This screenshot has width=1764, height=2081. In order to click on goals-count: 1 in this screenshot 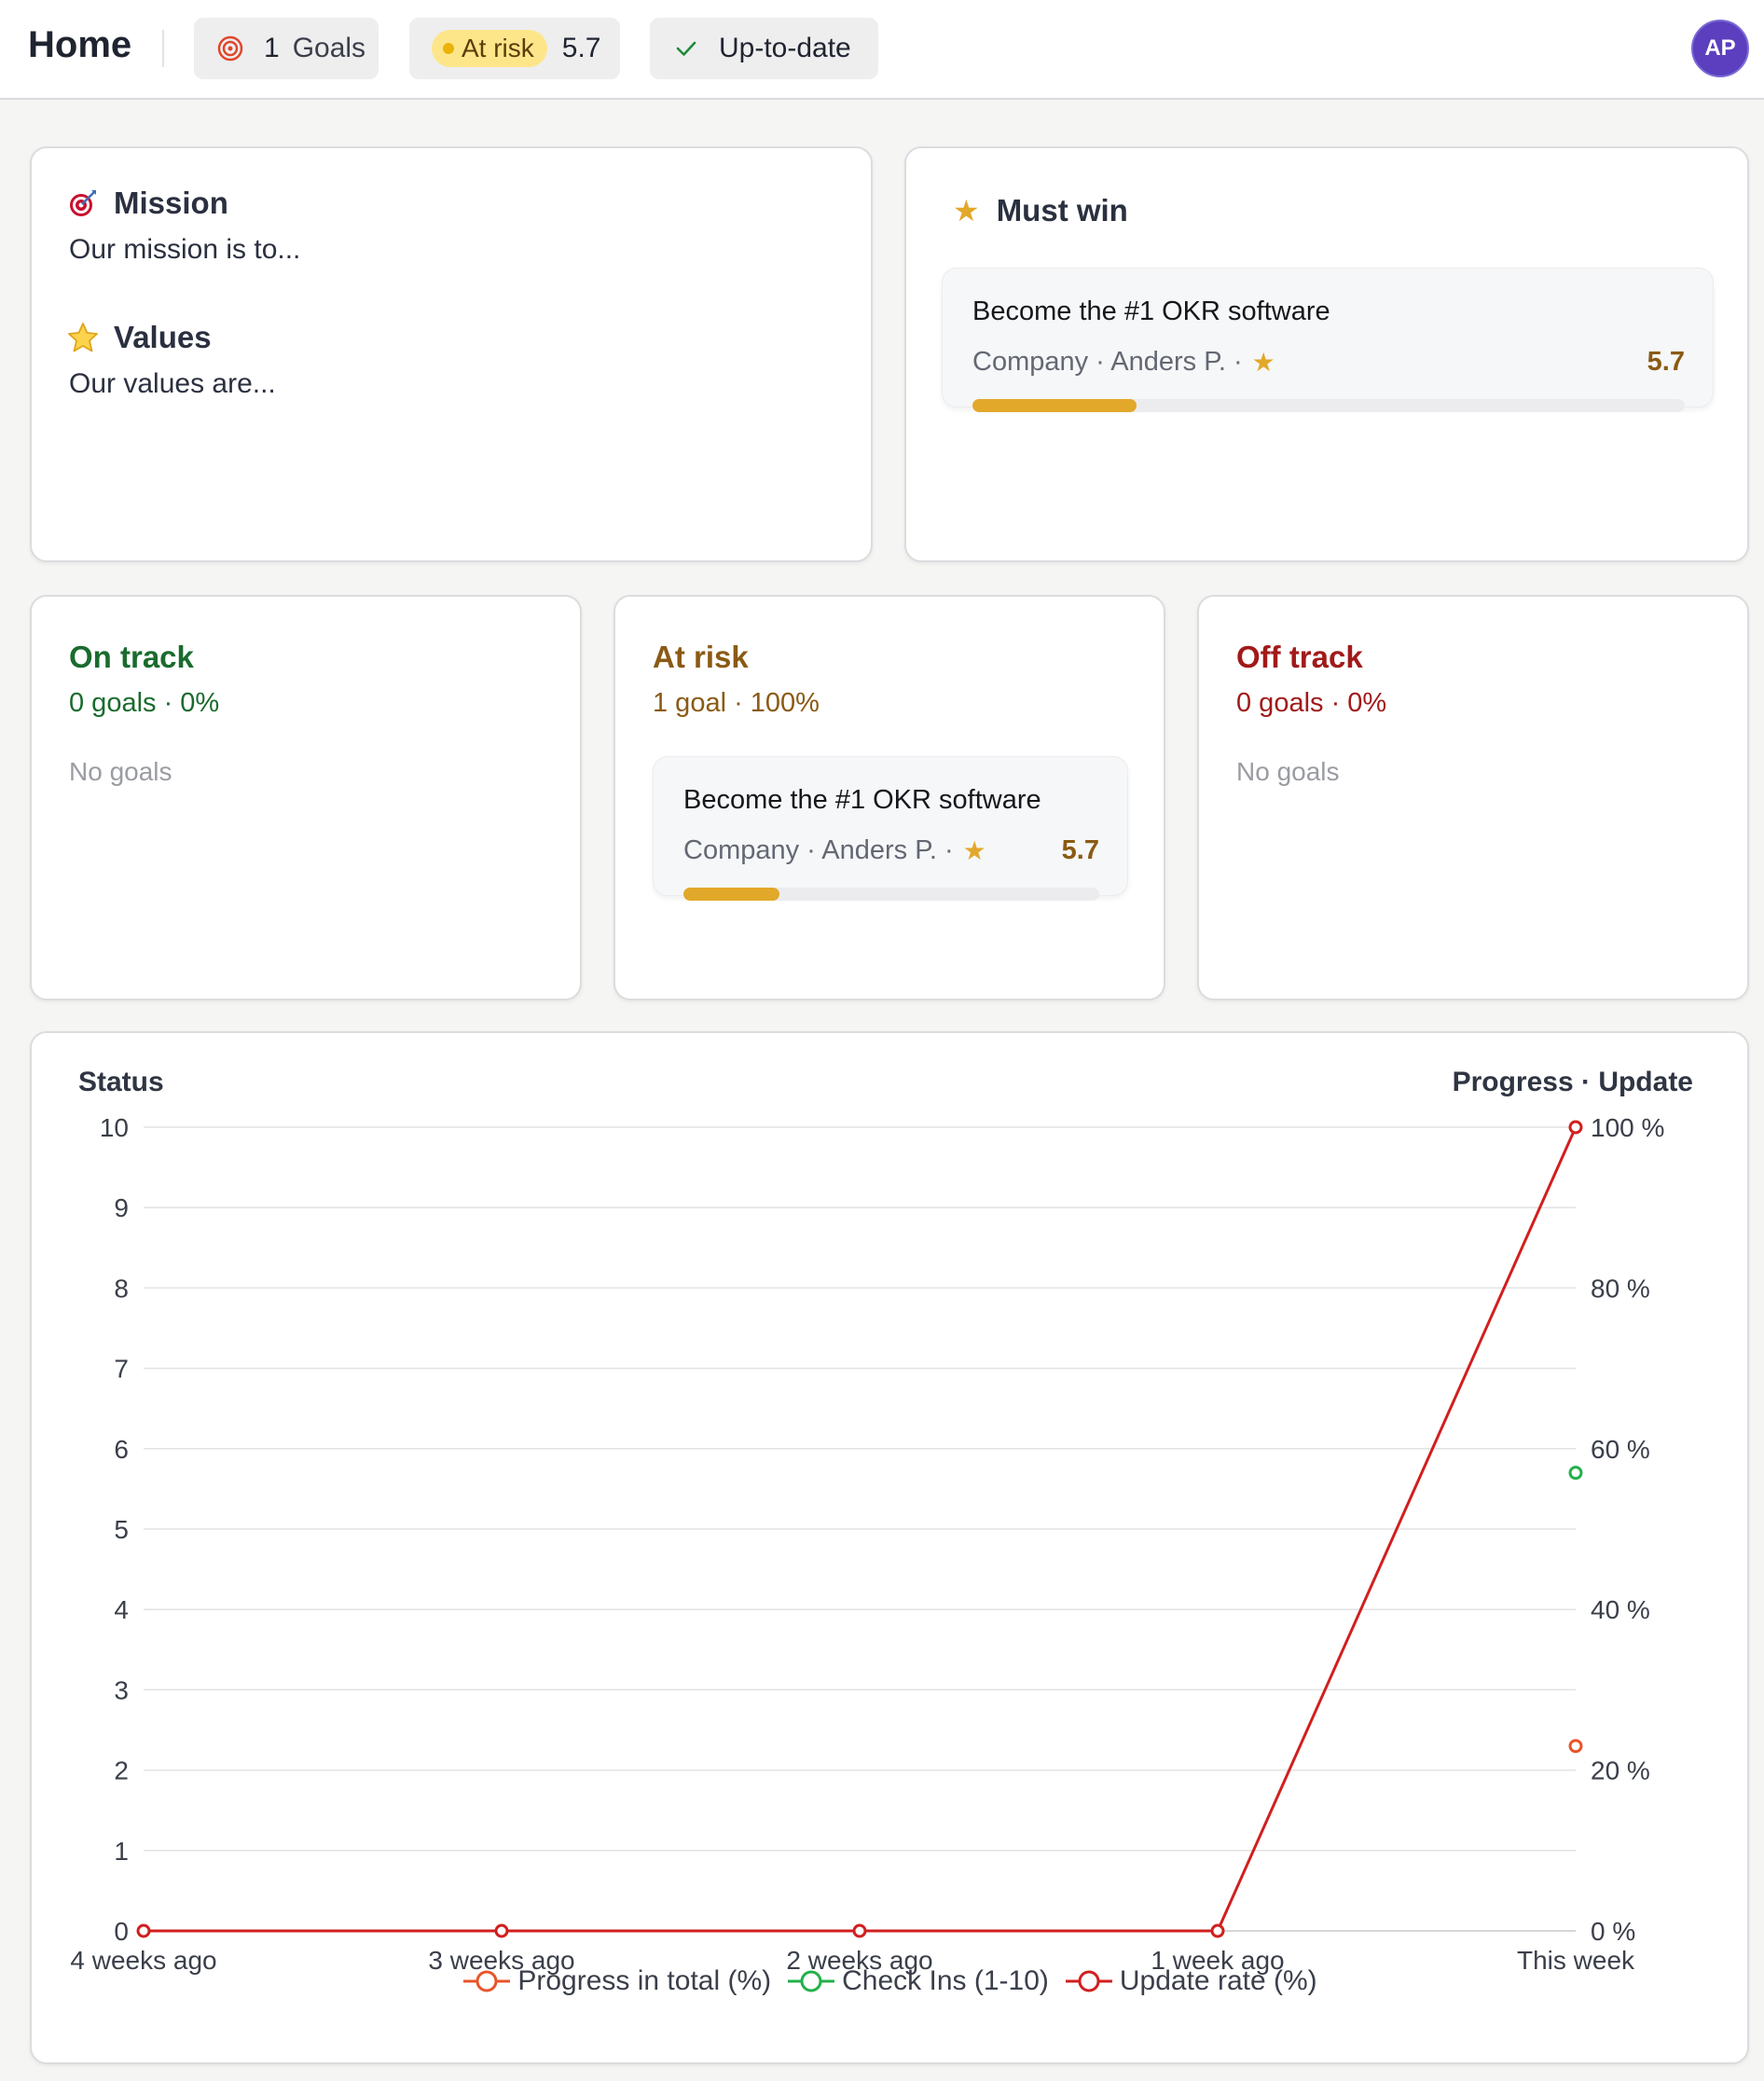, I will do `click(272, 48)`.